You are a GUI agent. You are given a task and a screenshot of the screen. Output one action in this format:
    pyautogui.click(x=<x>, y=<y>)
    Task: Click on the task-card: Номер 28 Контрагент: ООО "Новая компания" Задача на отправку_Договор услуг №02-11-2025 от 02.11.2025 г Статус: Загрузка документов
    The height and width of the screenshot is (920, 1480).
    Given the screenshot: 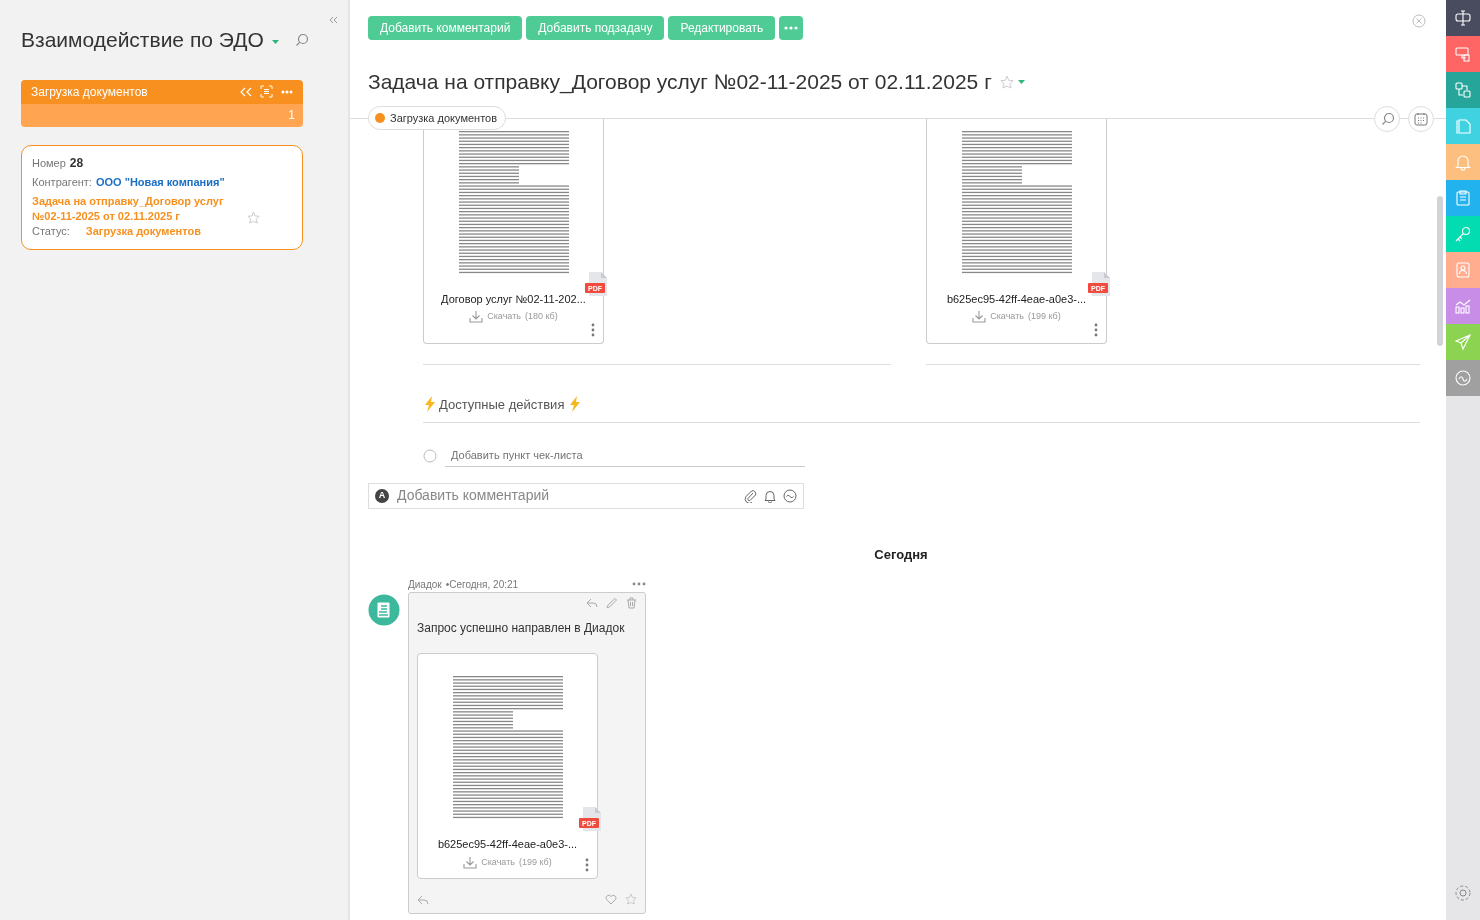 What is the action you would take?
    pyautogui.click(x=162, y=197)
    